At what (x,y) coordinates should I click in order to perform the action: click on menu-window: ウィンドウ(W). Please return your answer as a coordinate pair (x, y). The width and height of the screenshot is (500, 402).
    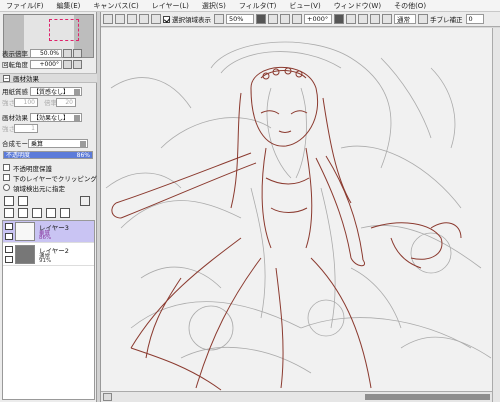
    Looking at the image, I should click on (357, 6).